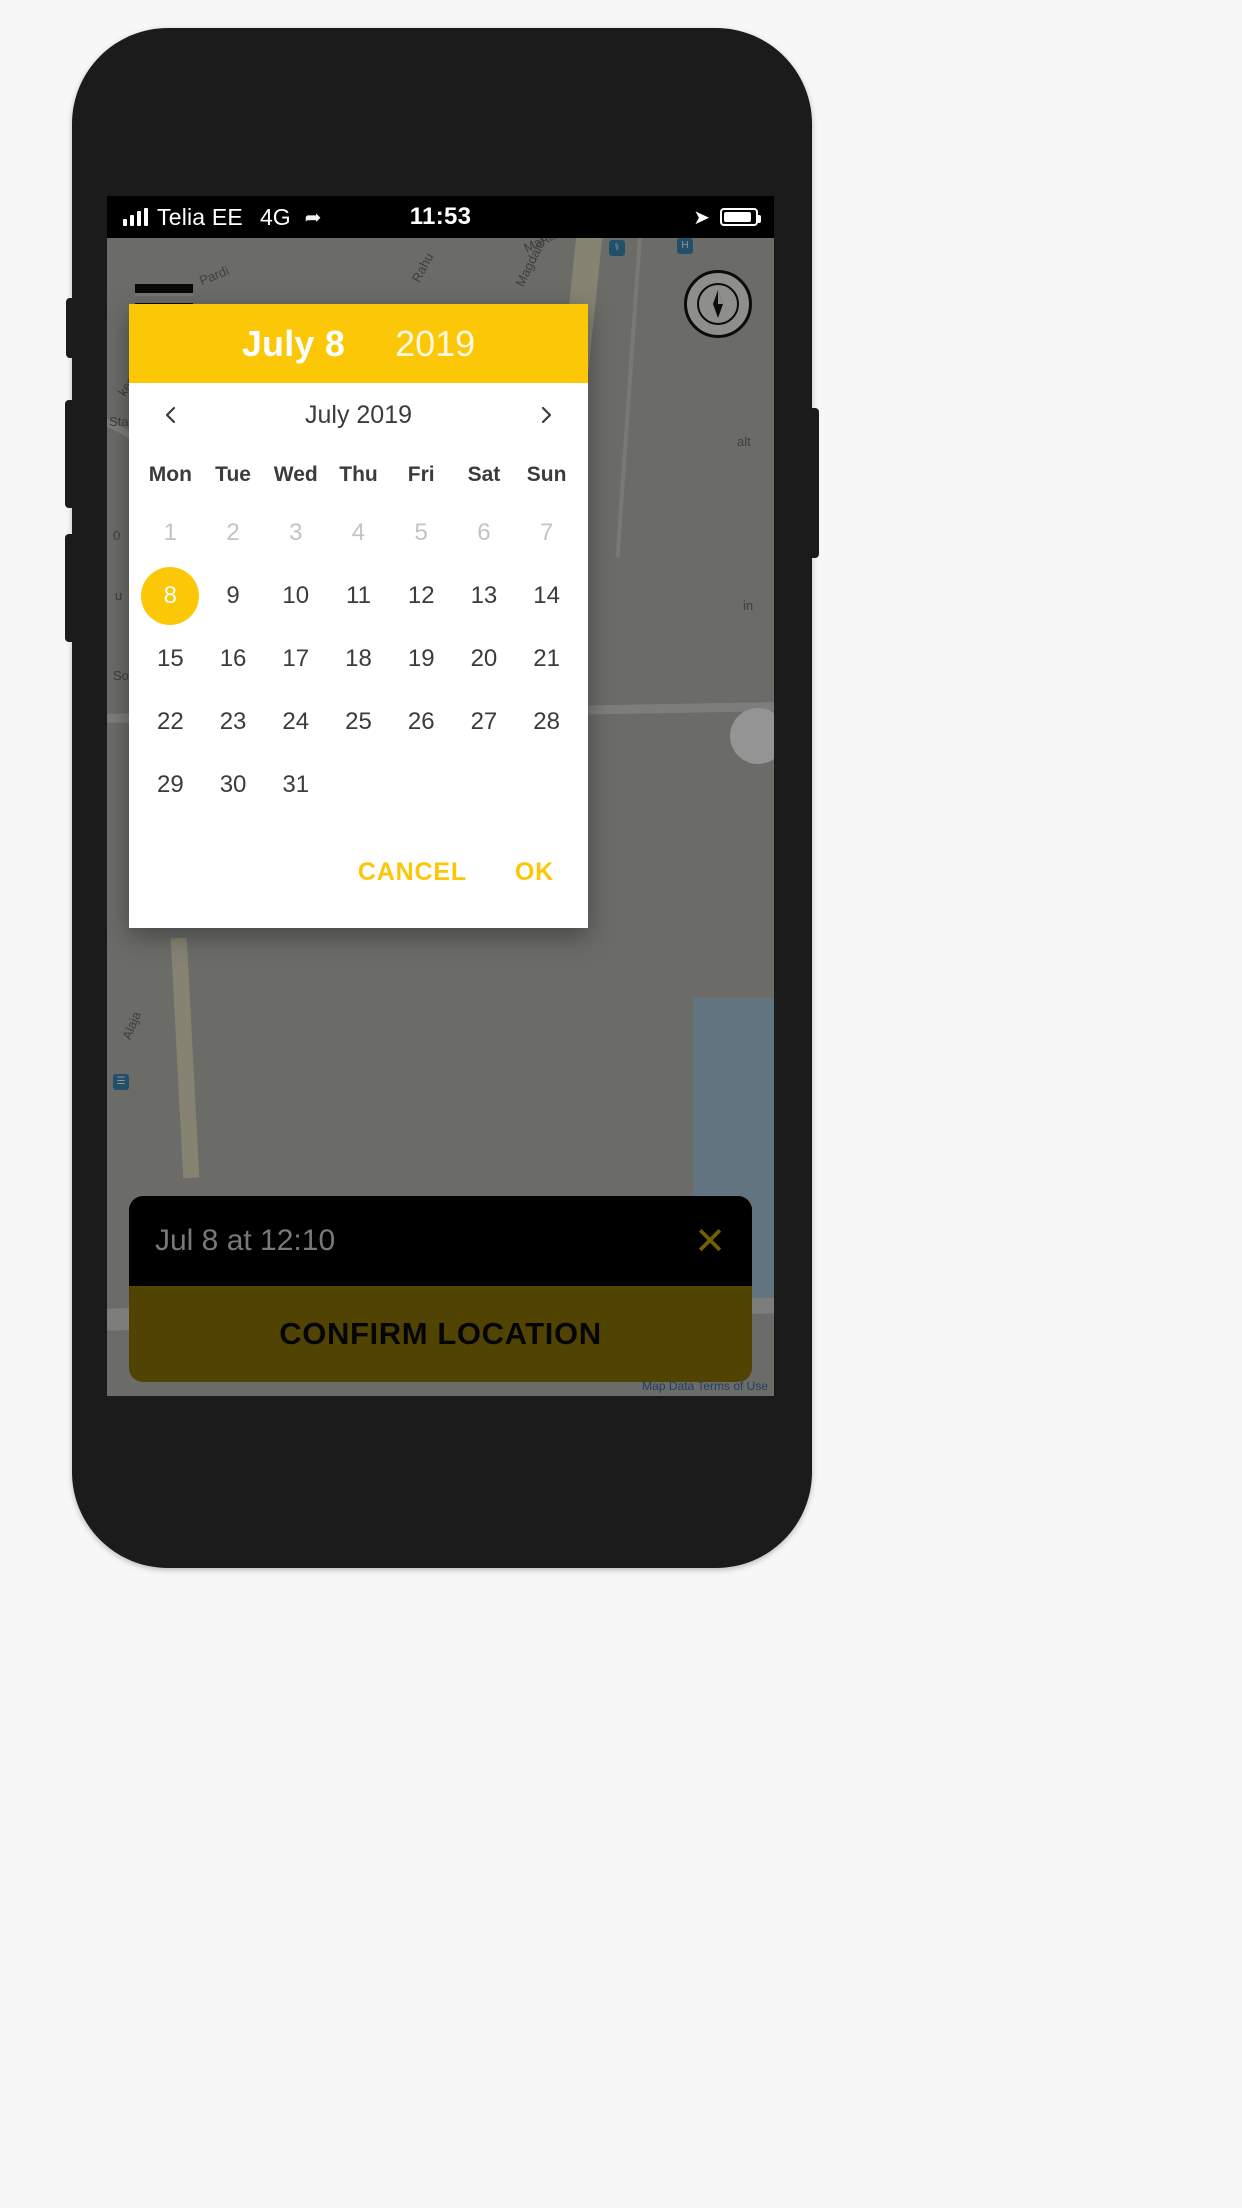  What do you see at coordinates (421, 474) in the screenshot?
I see `weekday-label-fri: Fri` at bounding box center [421, 474].